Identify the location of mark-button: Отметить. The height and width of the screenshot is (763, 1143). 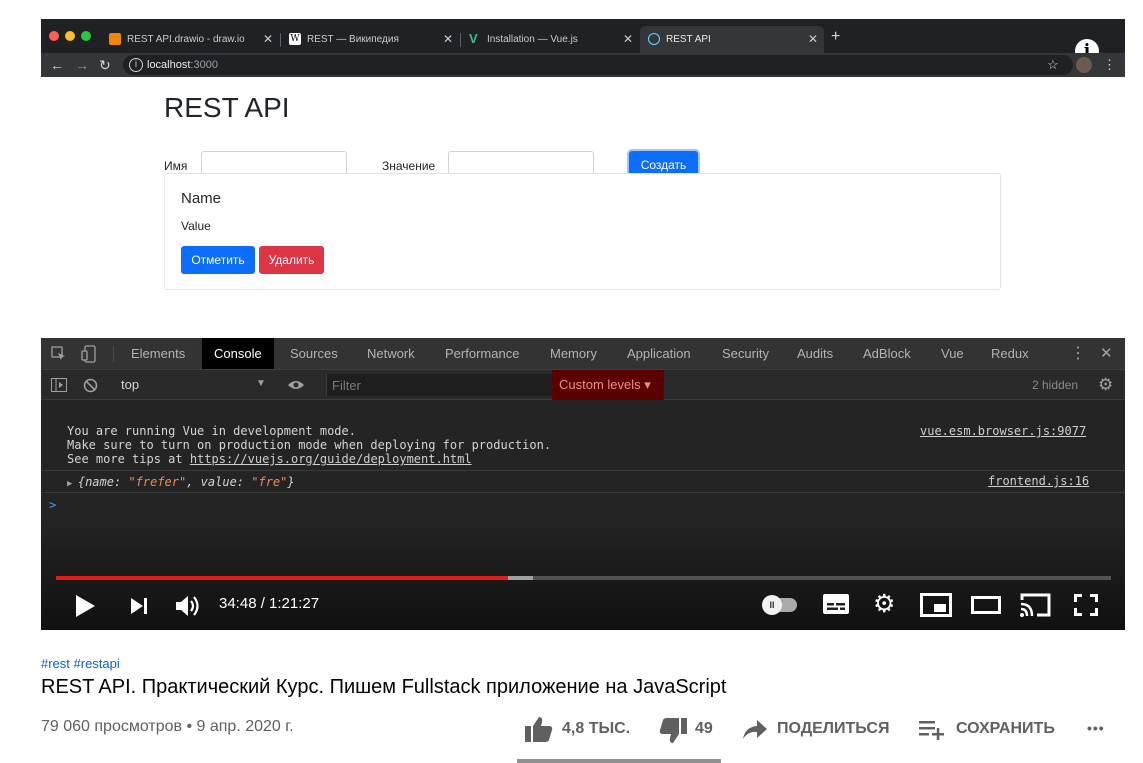
(218, 260).